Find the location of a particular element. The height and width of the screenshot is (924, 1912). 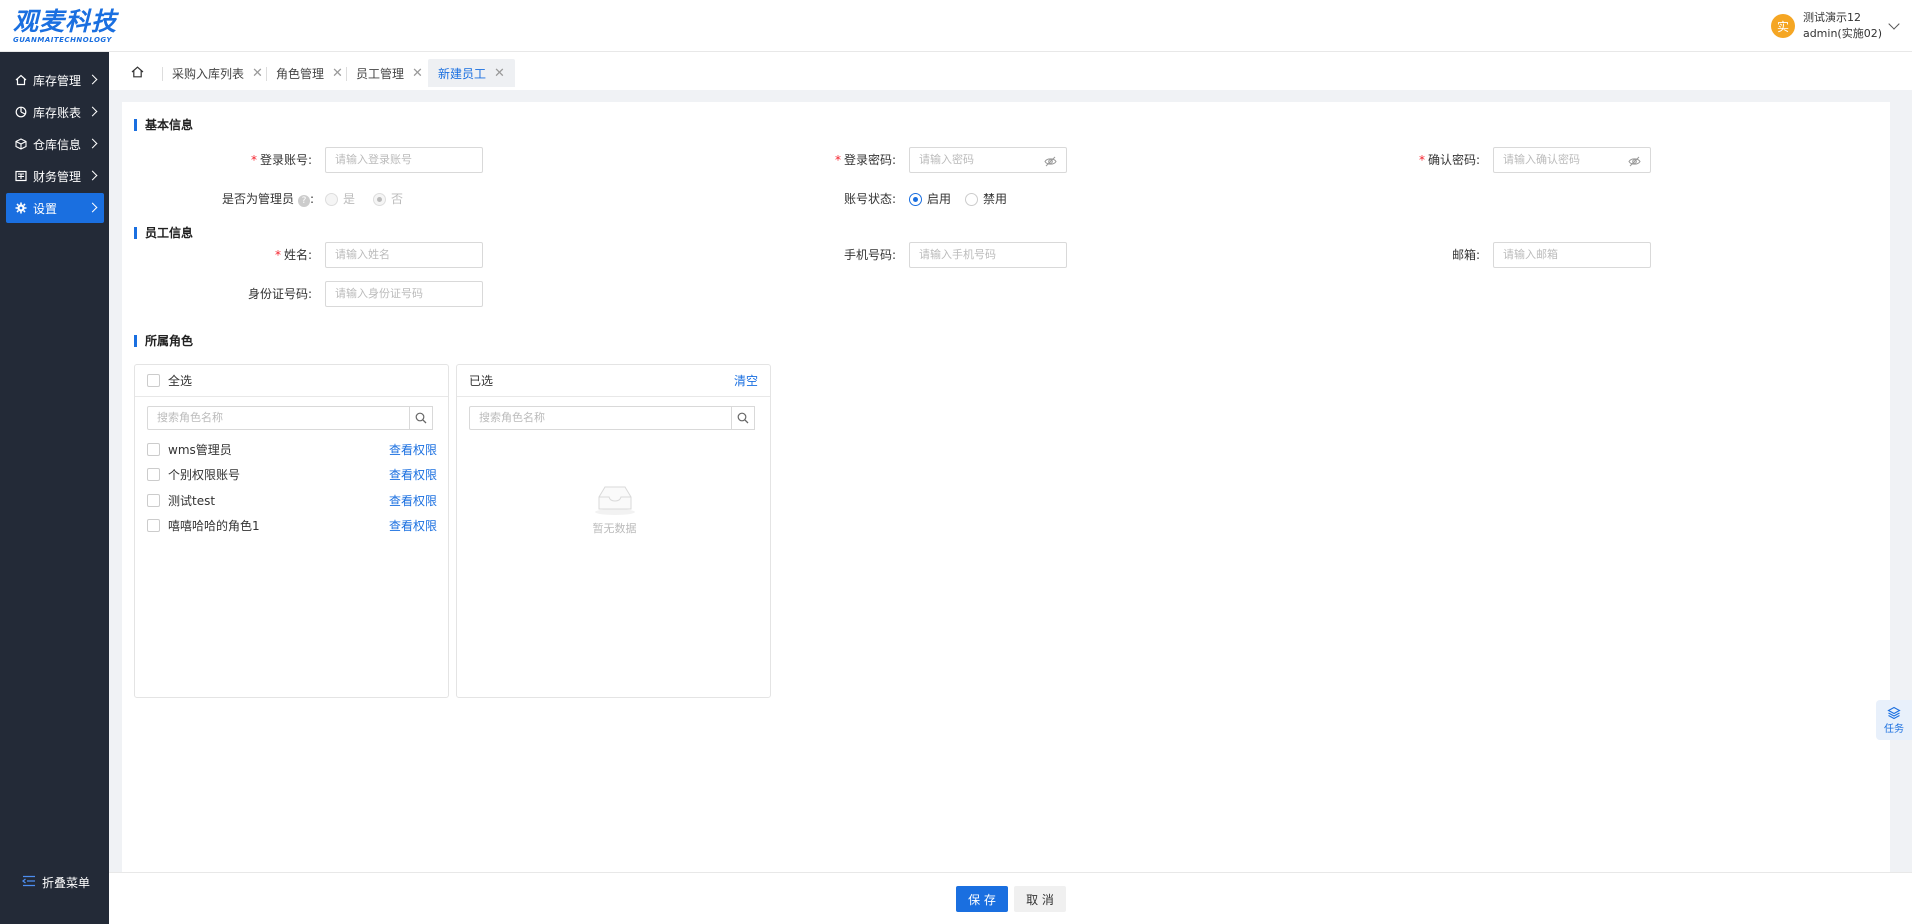

empty-state: 暂无数据 is located at coordinates (614, 509).